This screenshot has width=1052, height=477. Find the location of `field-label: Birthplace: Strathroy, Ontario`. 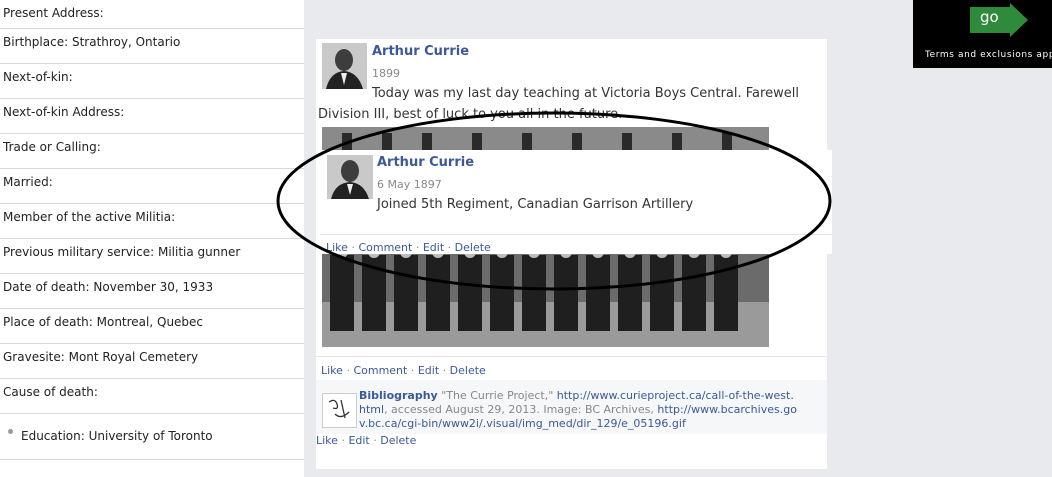

field-label: Birthplace: Strathroy, Ontario is located at coordinates (92, 42).